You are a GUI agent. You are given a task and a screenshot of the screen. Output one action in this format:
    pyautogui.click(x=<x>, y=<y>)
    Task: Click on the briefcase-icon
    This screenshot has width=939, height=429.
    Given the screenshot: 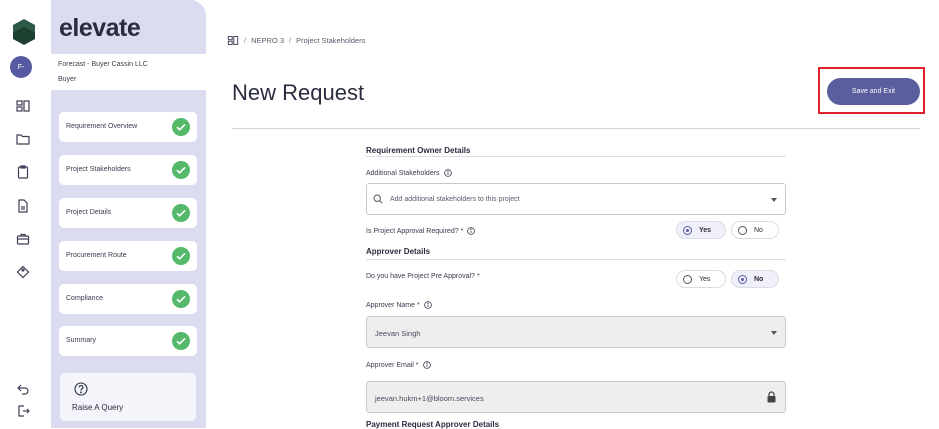 What is the action you would take?
    pyautogui.click(x=23, y=239)
    